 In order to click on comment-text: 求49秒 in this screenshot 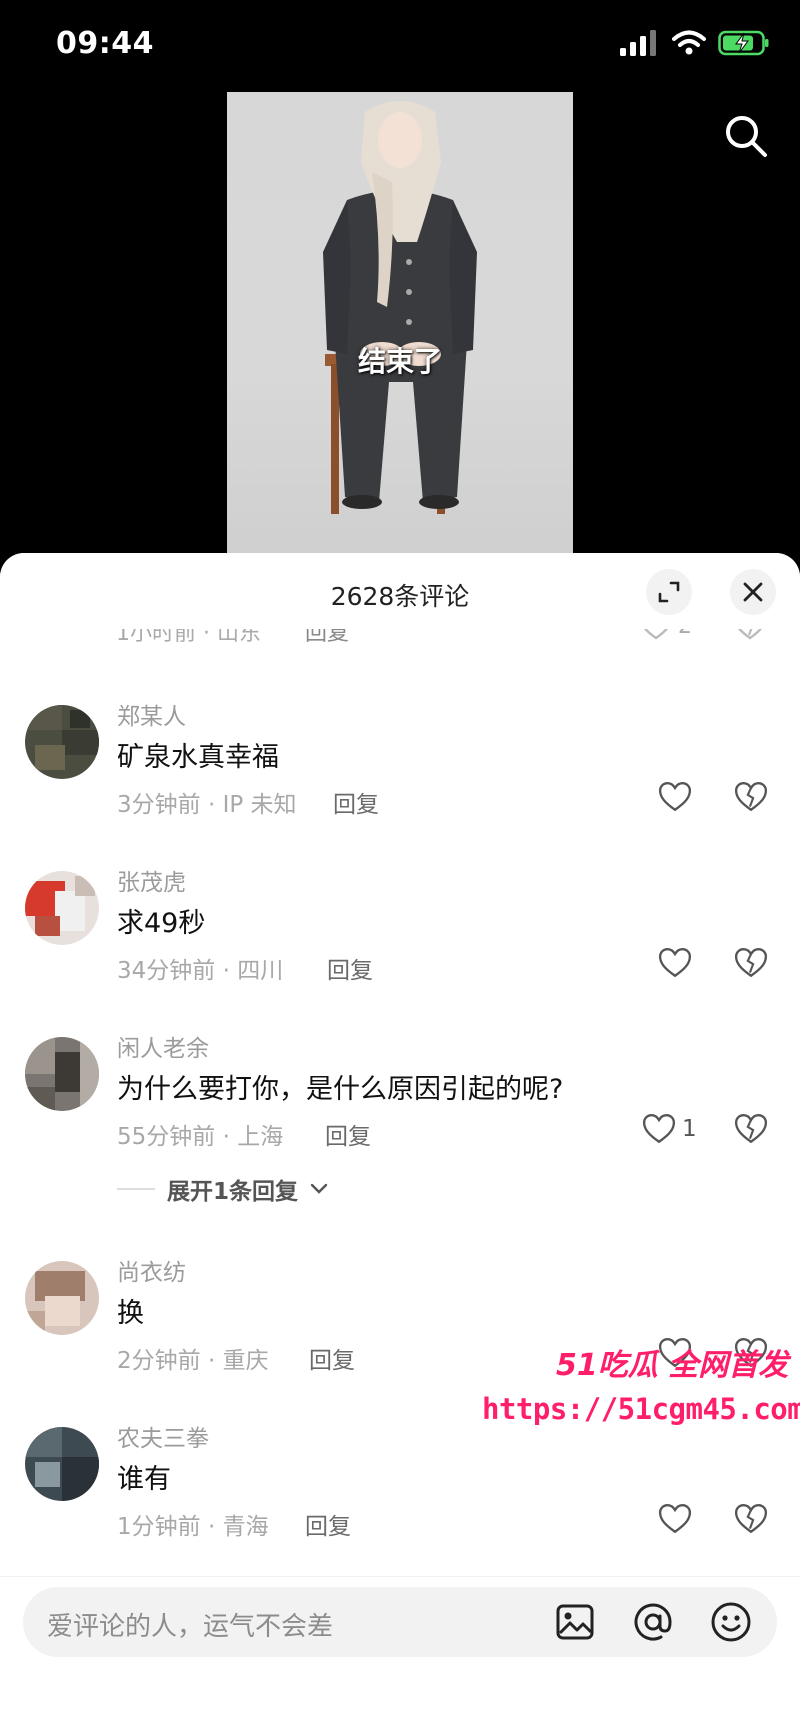, I will do `click(161, 923)`.